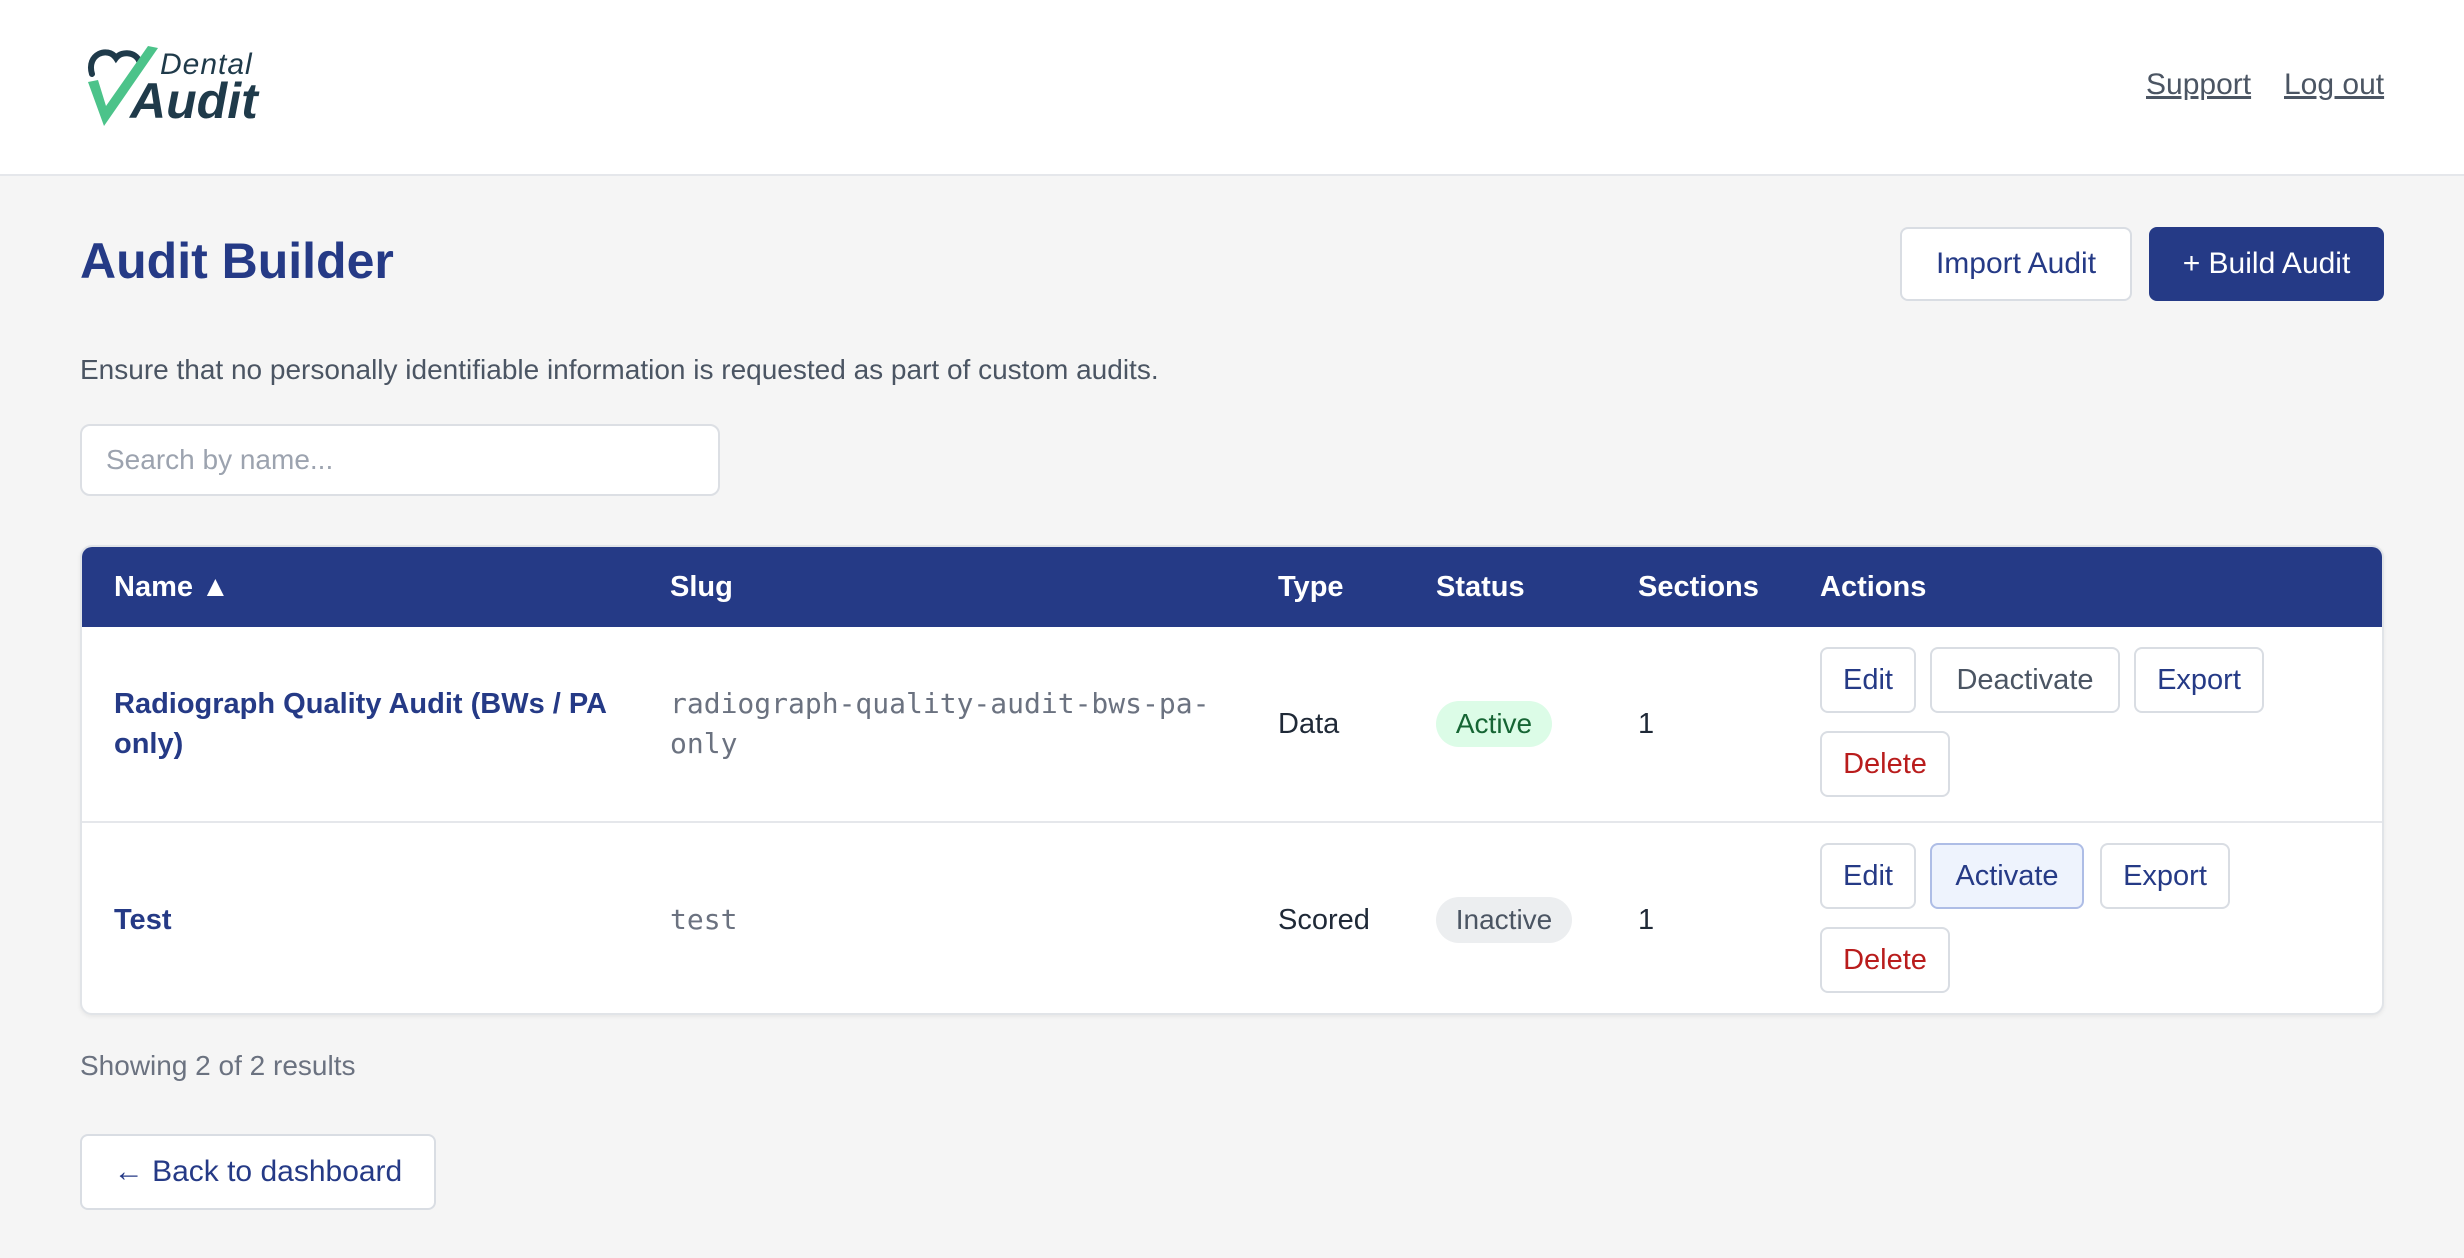 This screenshot has width=2464, height=1258. Describe the element at coordinates (2198, 85) in the screenshot. I see `support-link: Support` at that location.